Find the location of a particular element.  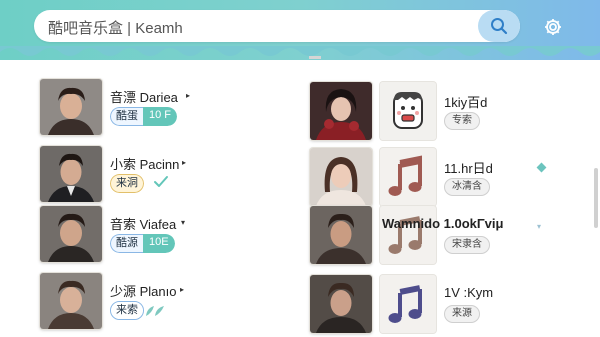

artist-name: 小索 Pacinn is located at coordinates (144, 163).